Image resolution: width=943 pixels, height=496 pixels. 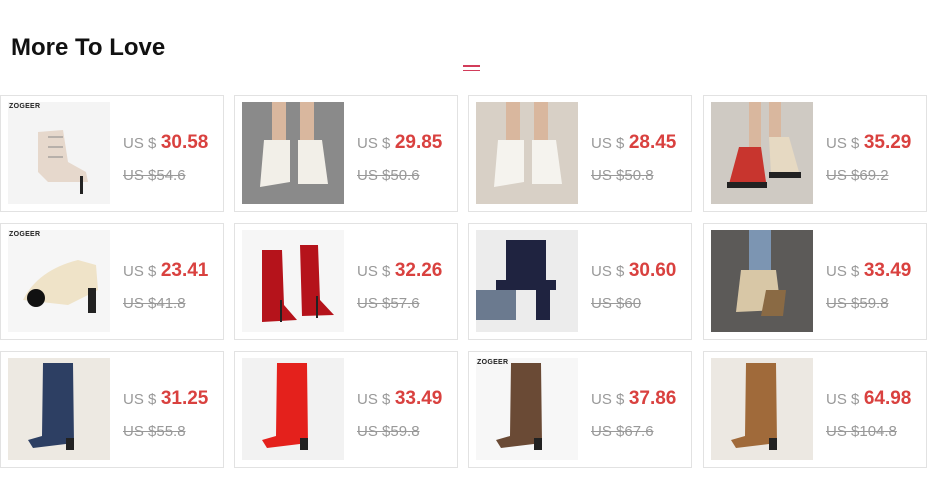 I want to click on sale-price: US $ 30.58, so click(x=165, y=143).